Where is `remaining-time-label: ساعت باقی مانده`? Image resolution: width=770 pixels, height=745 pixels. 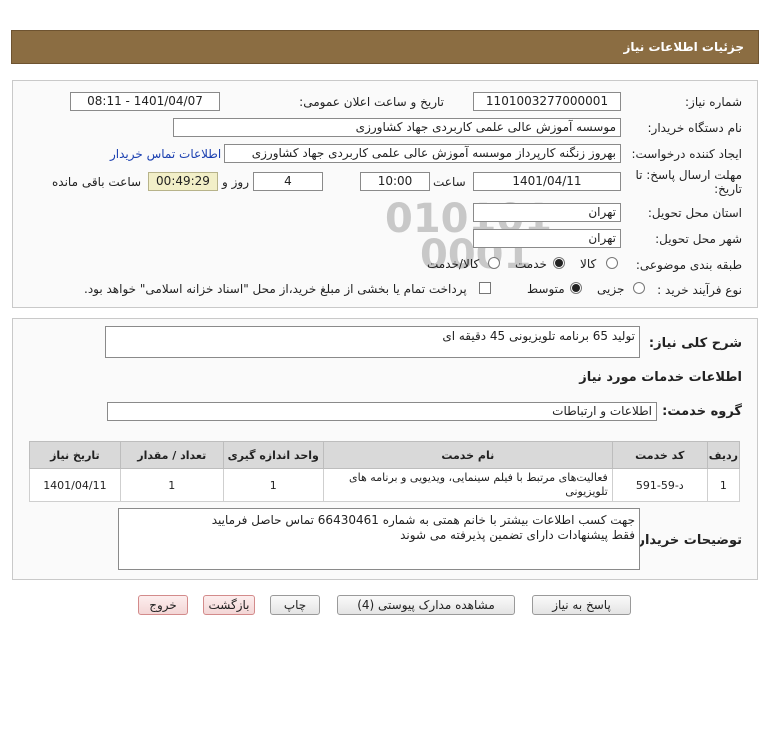 remaining-time-label: ساعت باقی مانده is located at coordinates (97, 182).